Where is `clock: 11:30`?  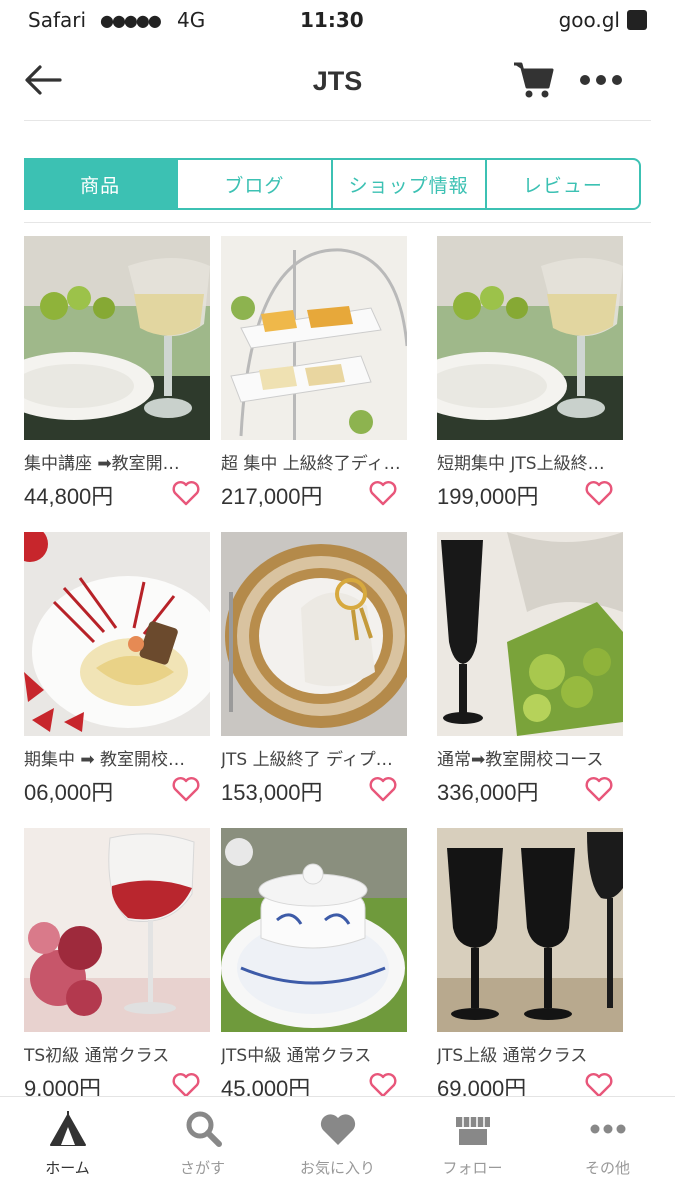 clock: 11:30 is located at coordinates (332, 20).